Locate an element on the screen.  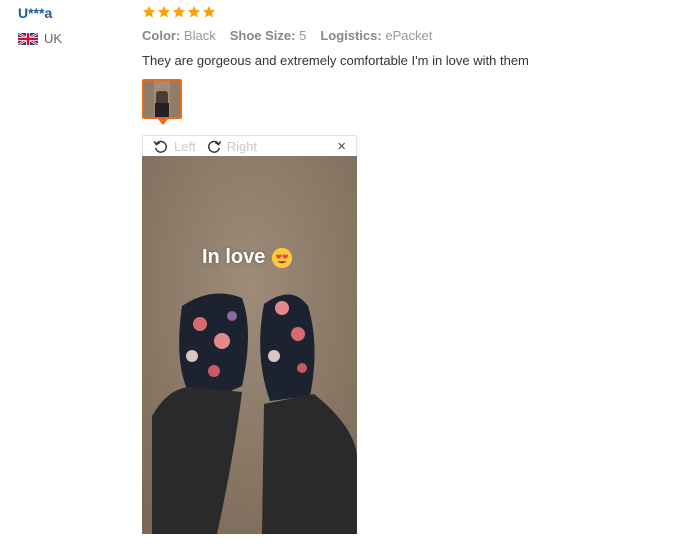
attr-color: Color: Black is located at coordinates (179, 35).